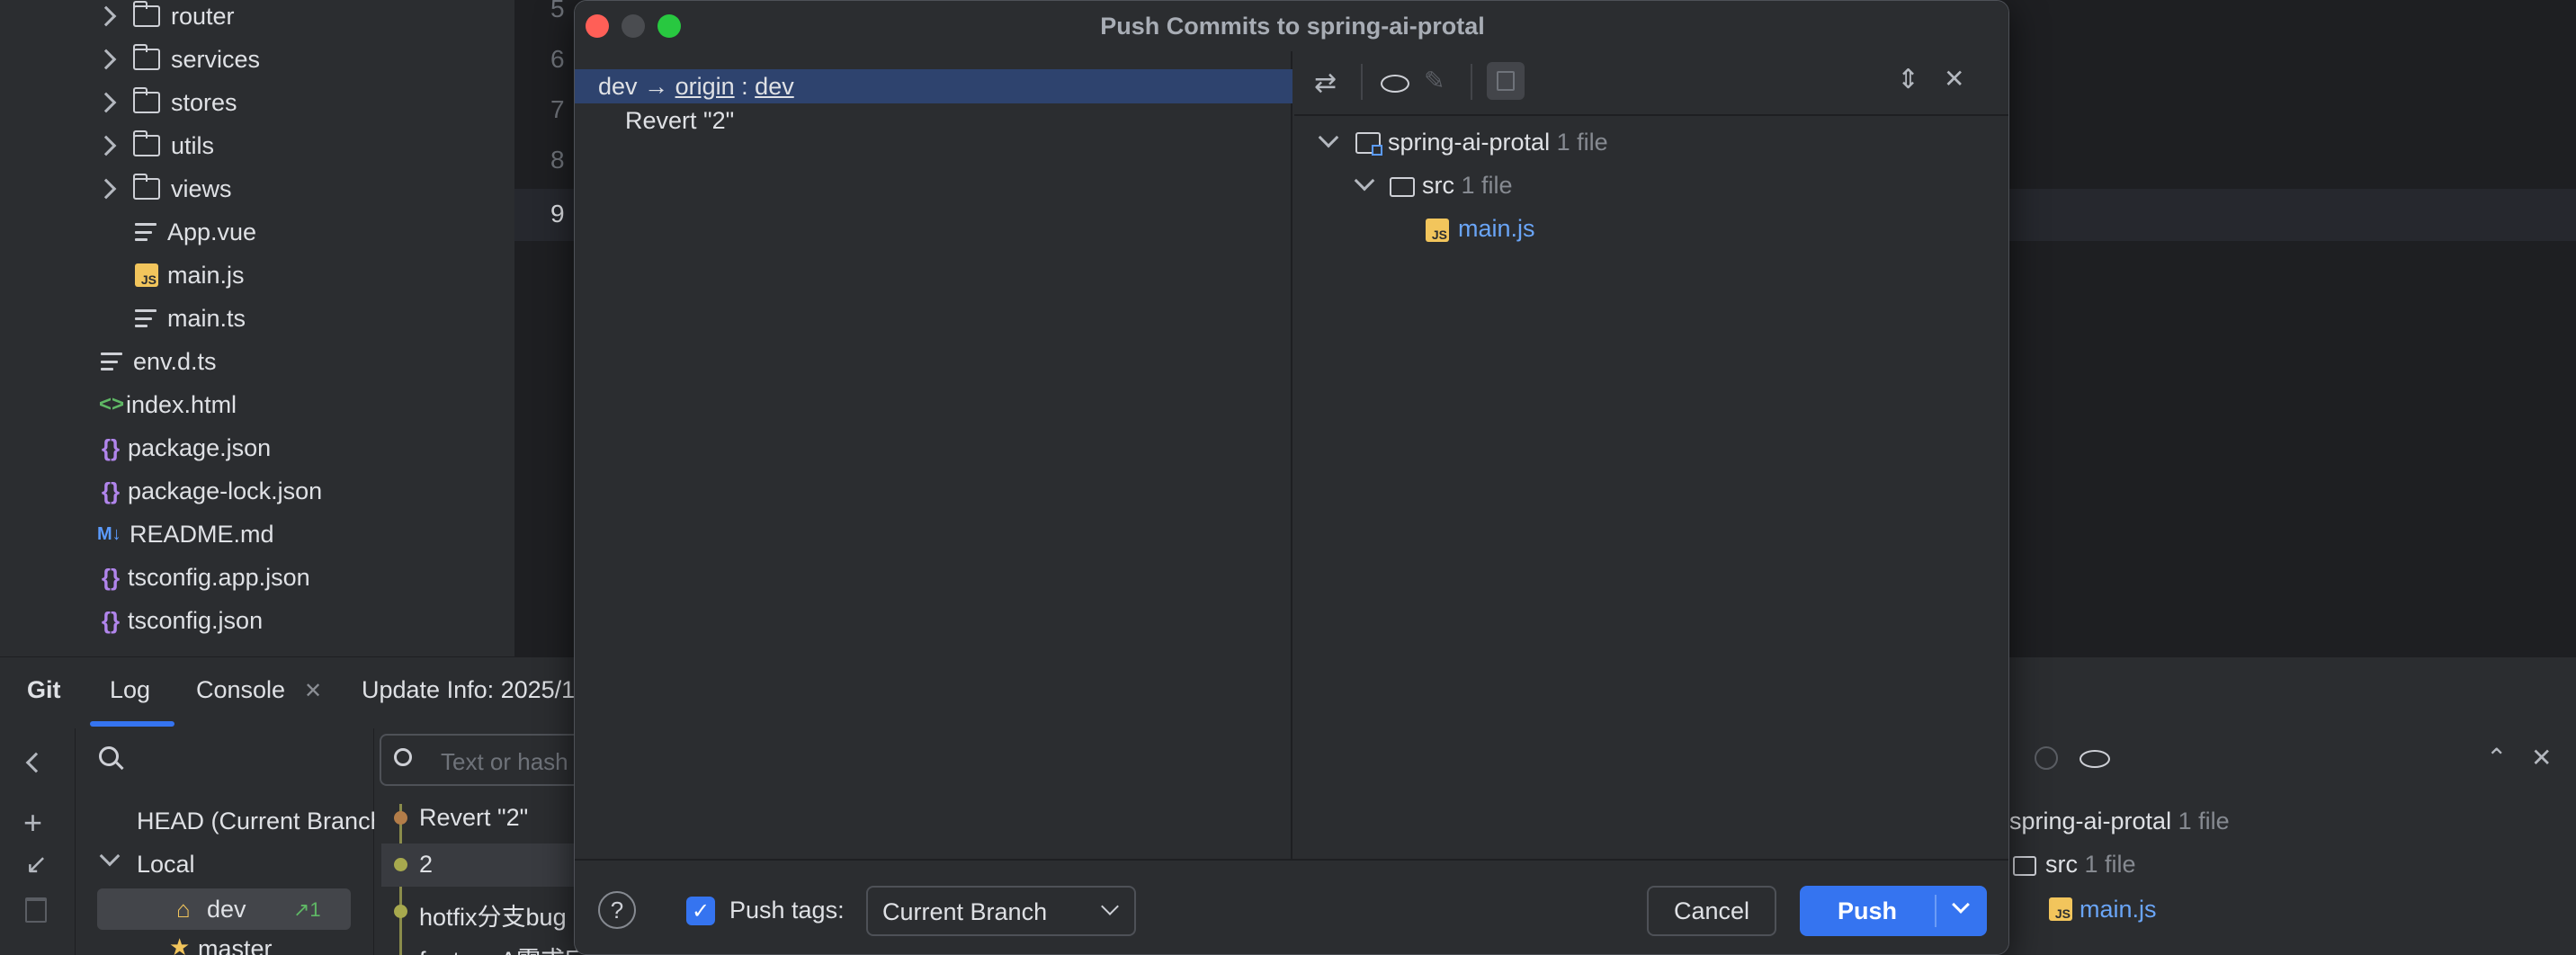  Describe the element at coordinates (1434, 80) in the screenshot. I see `edit-icon: ✎` at that location.